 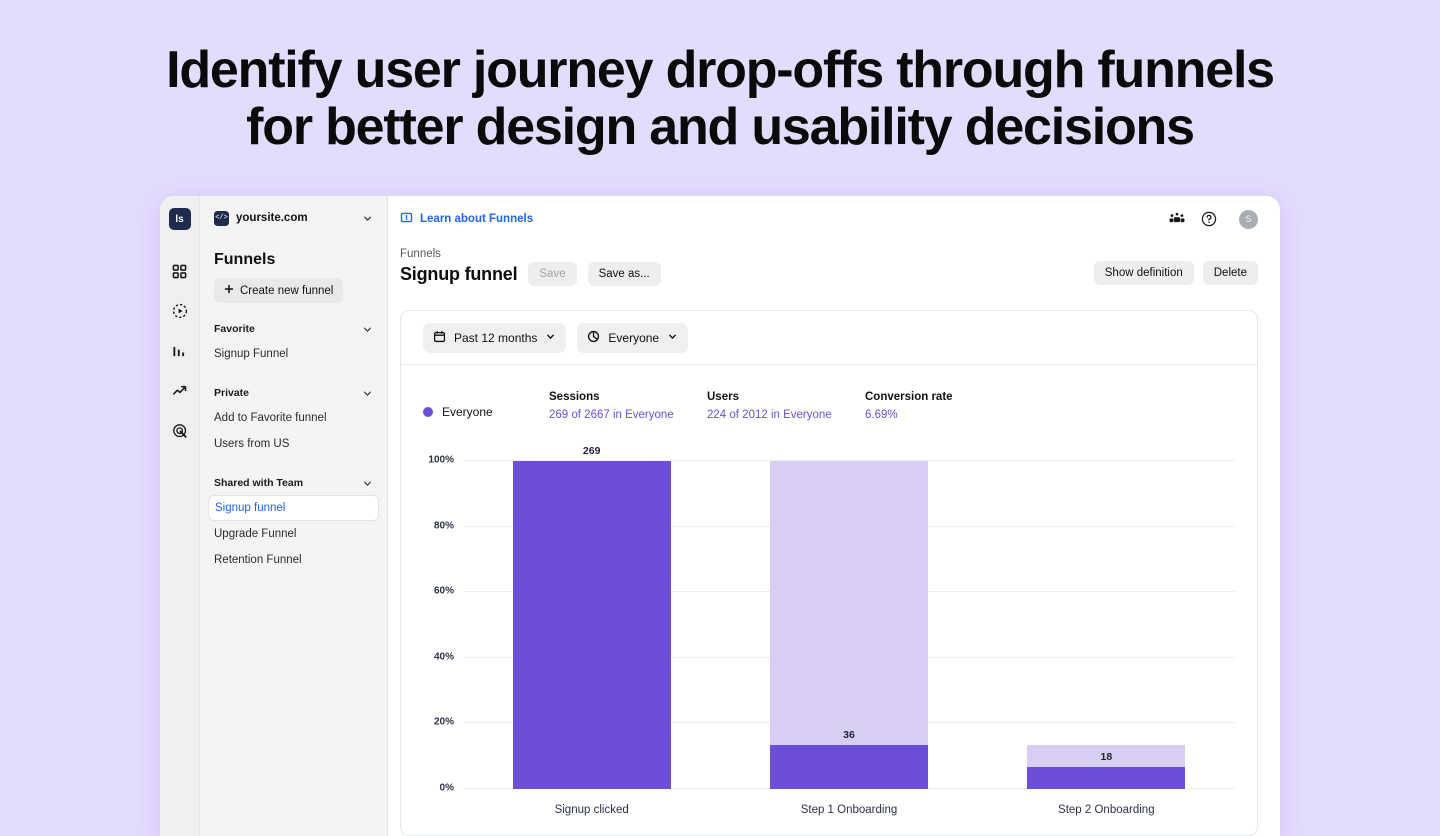 I want to click on sidebar-group-label: Shared with Team, so click(x=259, y=483).